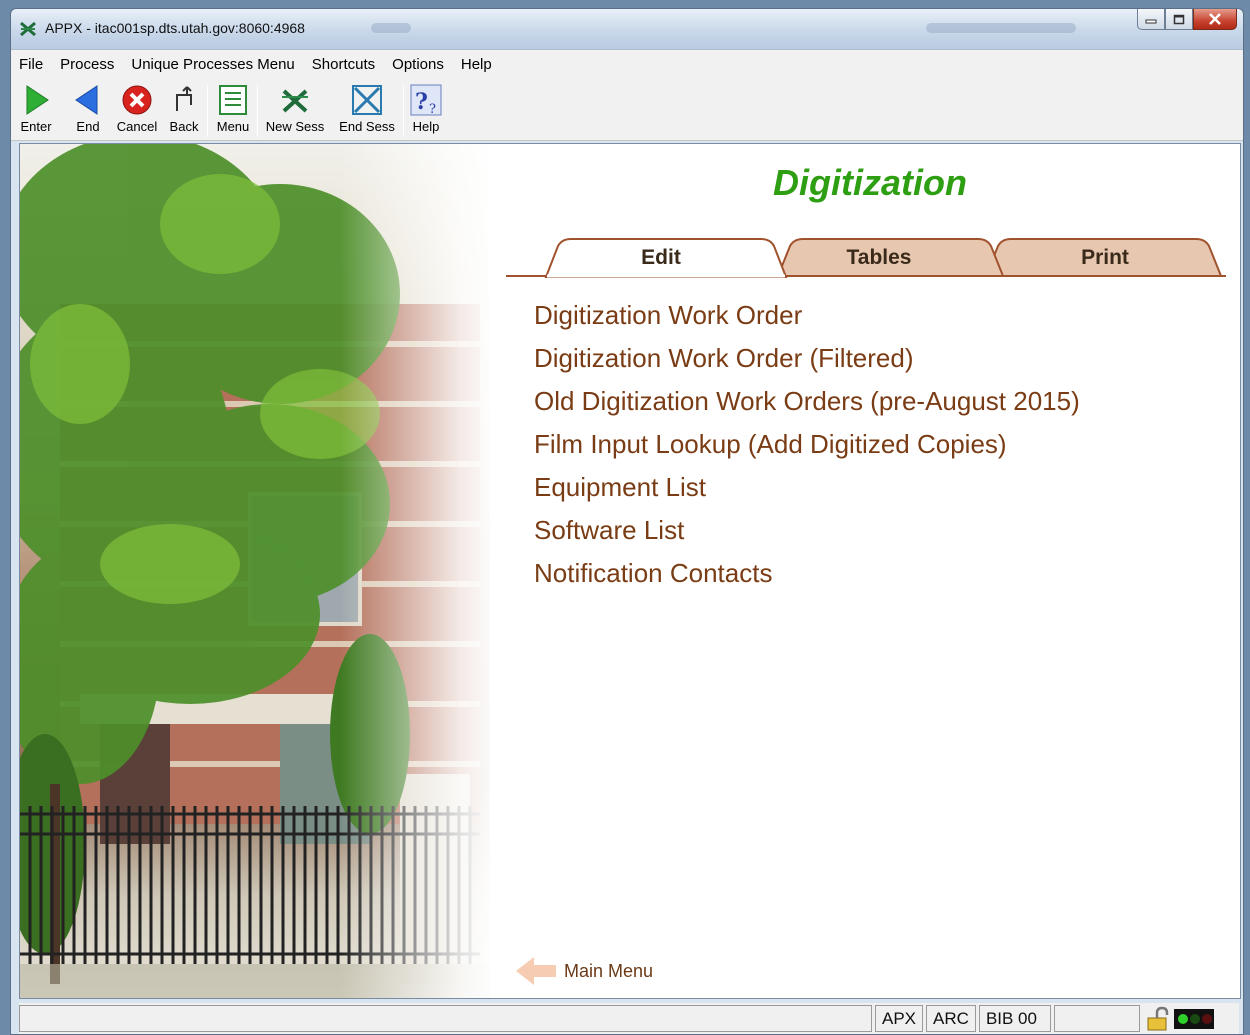 The image size is (1250, 1035). Describe the element at coordinates (476, 64) in the screenshot. I see `menu-help: Help` at that location.